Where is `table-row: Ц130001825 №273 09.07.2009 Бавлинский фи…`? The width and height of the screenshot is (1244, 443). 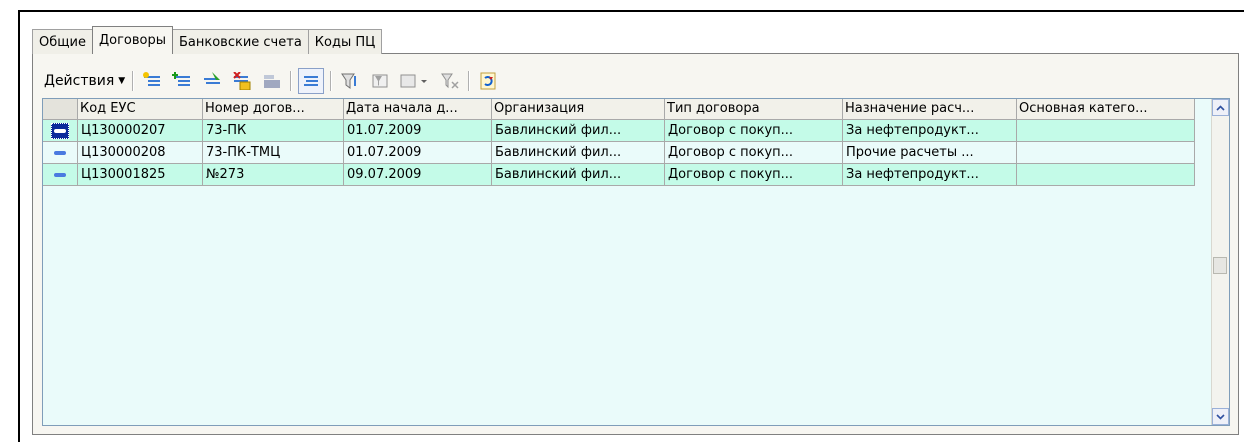 table-row: Ц130001825 №273 09.07.2009 Бавлинский фи… is located at coordinates (619, 175).